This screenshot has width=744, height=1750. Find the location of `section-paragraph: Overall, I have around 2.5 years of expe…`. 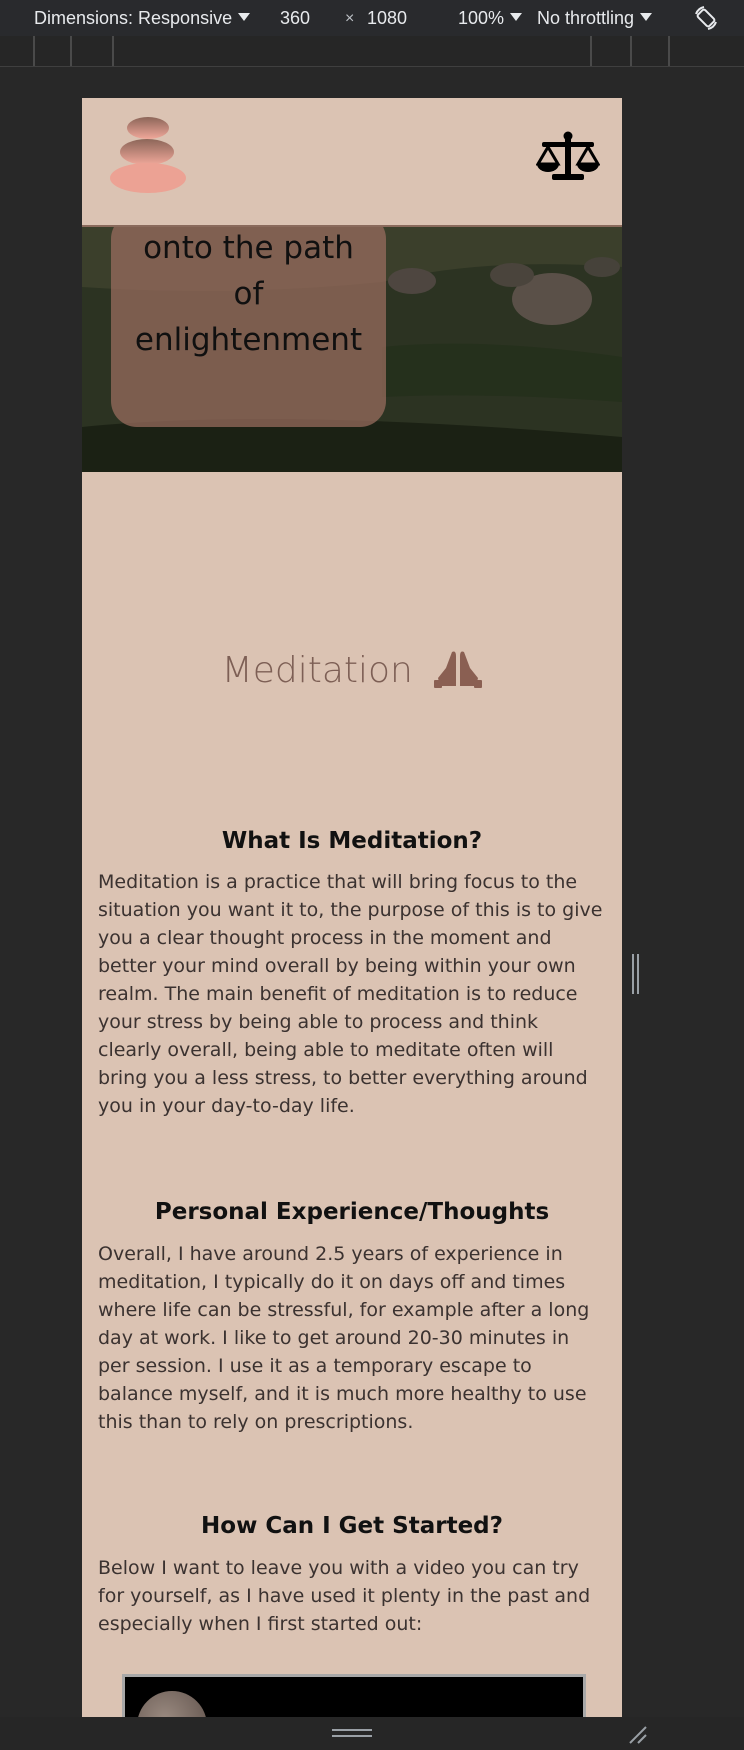

section-paragraph: Overall, I have around 2.5 years of expe… is located at coordinates (344, 1338).